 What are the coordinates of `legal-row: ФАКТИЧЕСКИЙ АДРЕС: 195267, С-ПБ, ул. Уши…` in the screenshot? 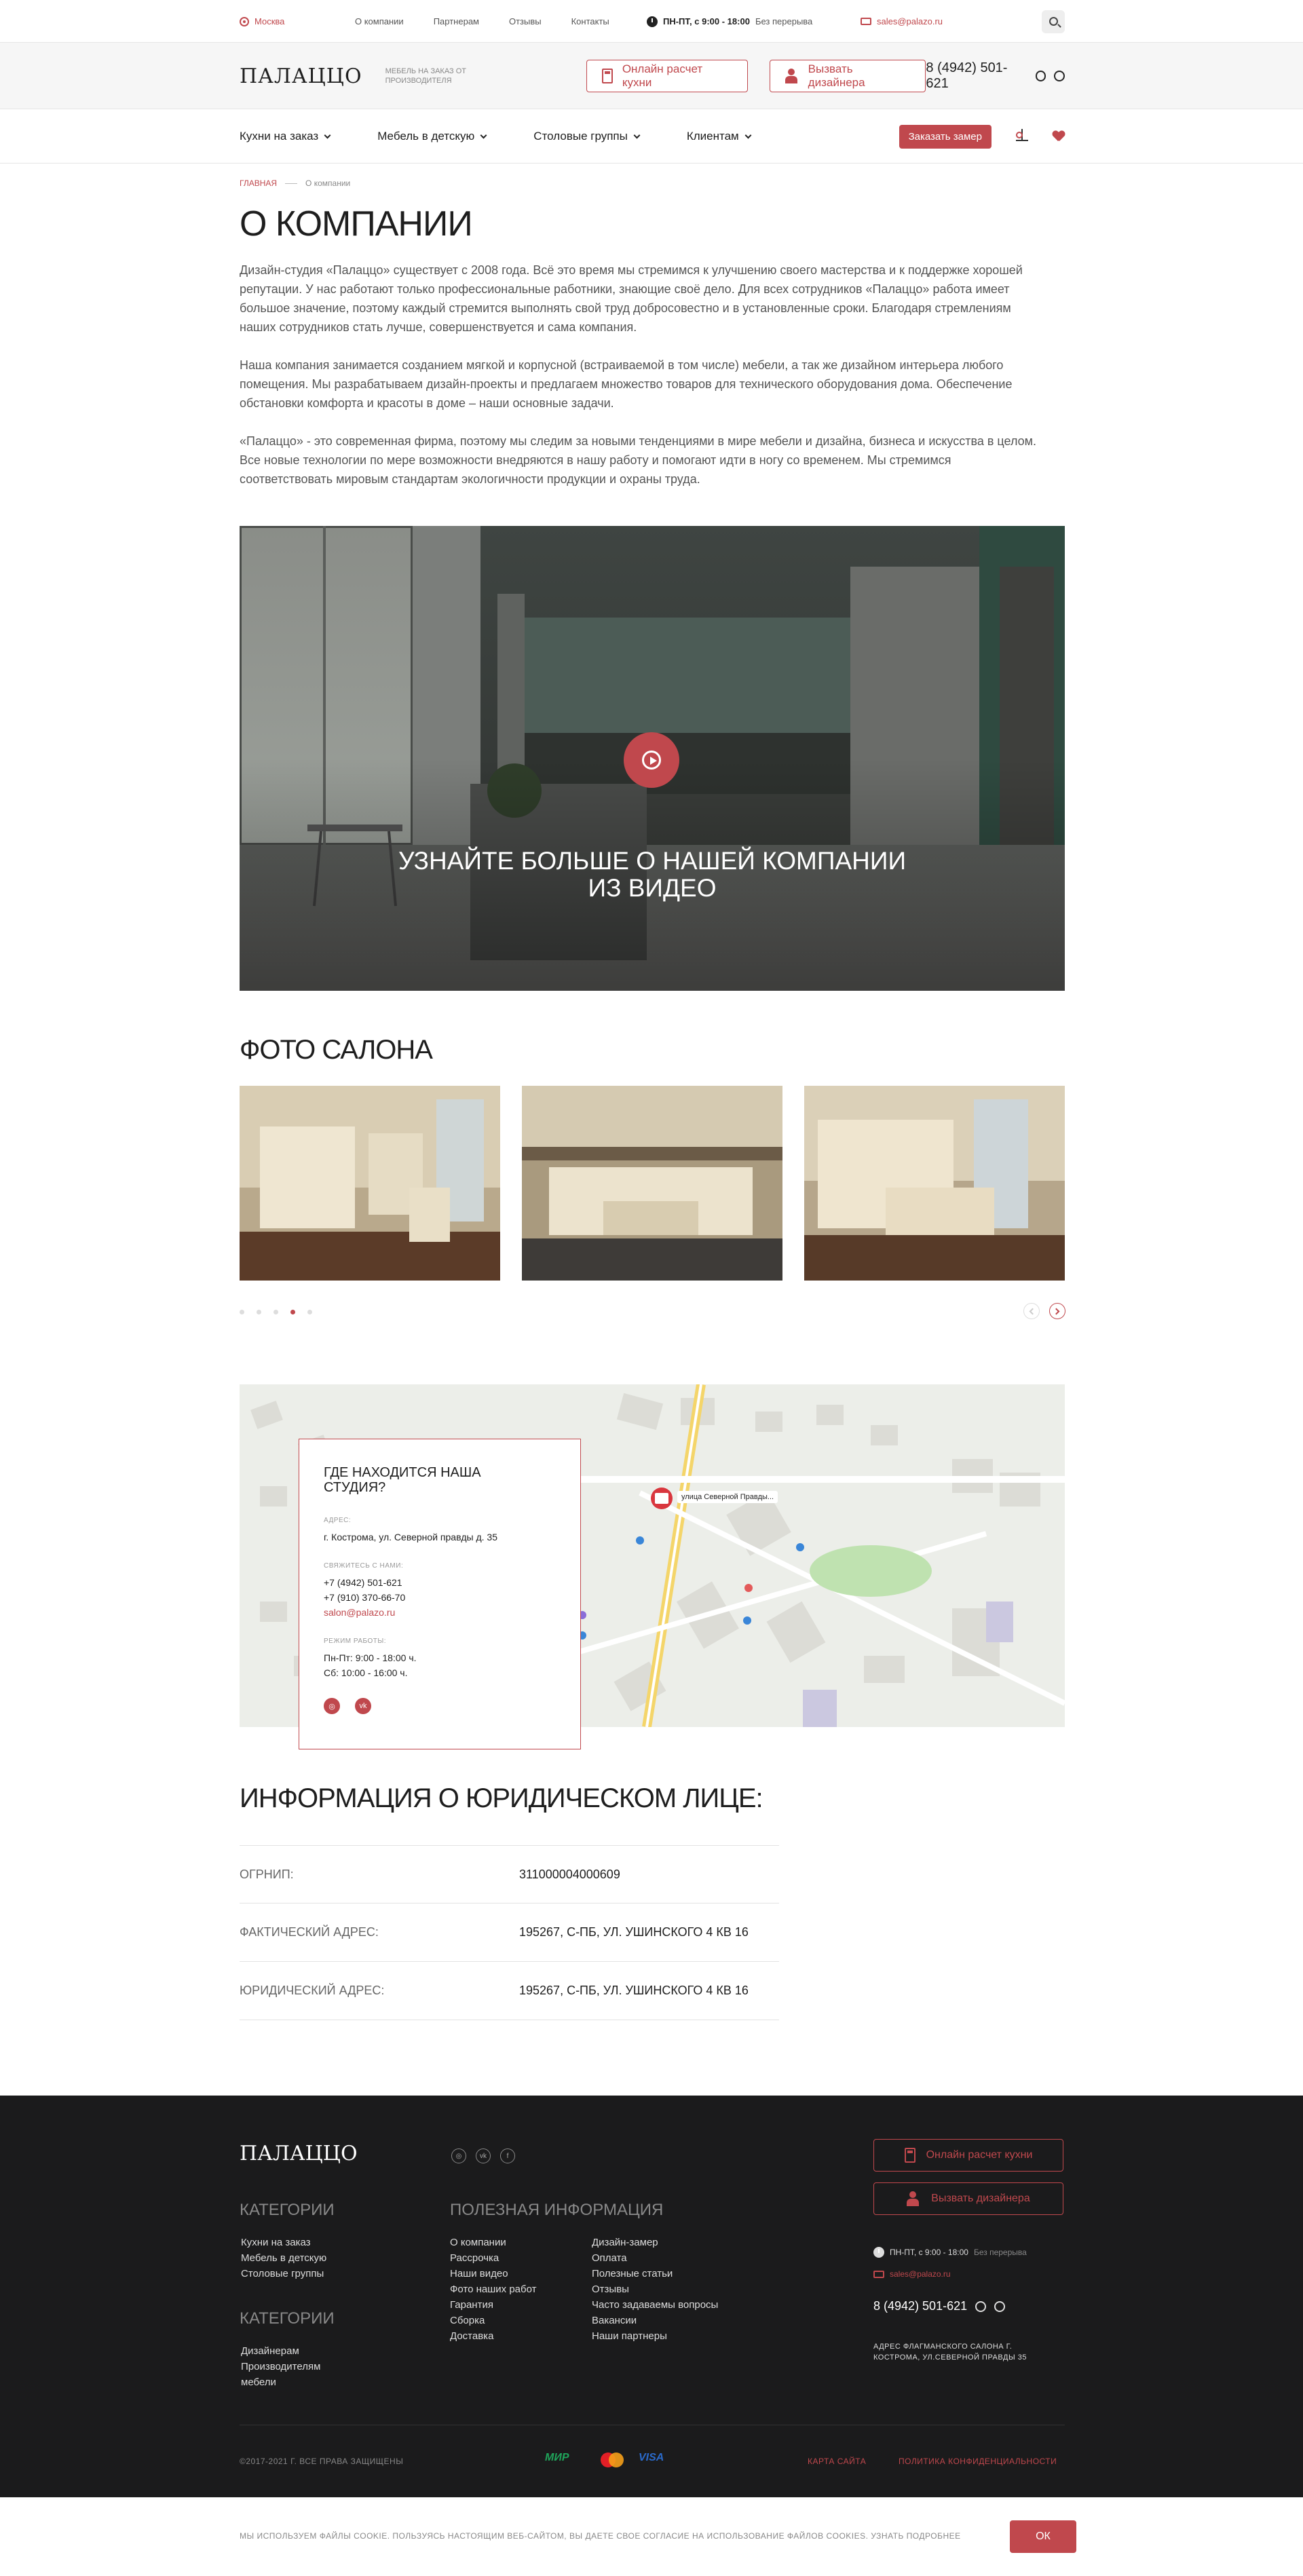 It's located at (509, 1933).